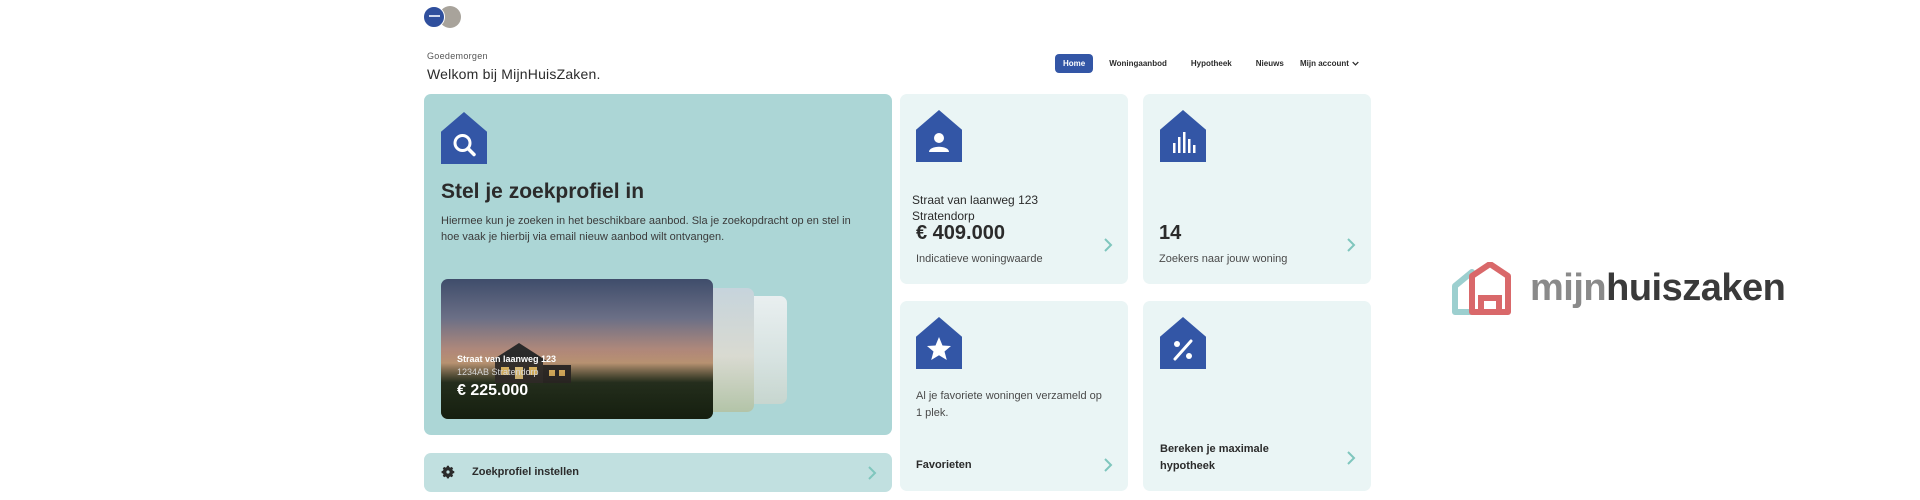  Describe the element at coordinates (1183, 343) in the screenshot. I see `percent-icon` at that location.